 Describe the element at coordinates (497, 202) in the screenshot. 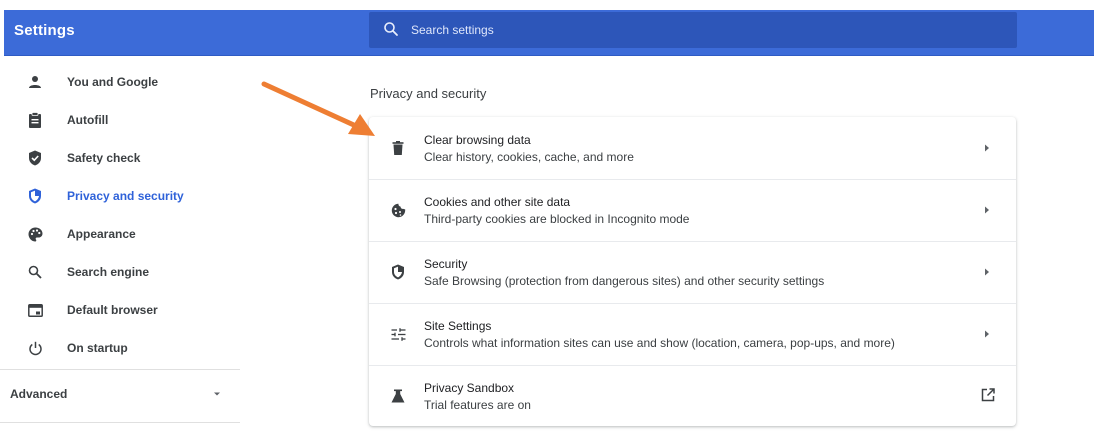

I see `row-title: Cookies and other site data` at that location.